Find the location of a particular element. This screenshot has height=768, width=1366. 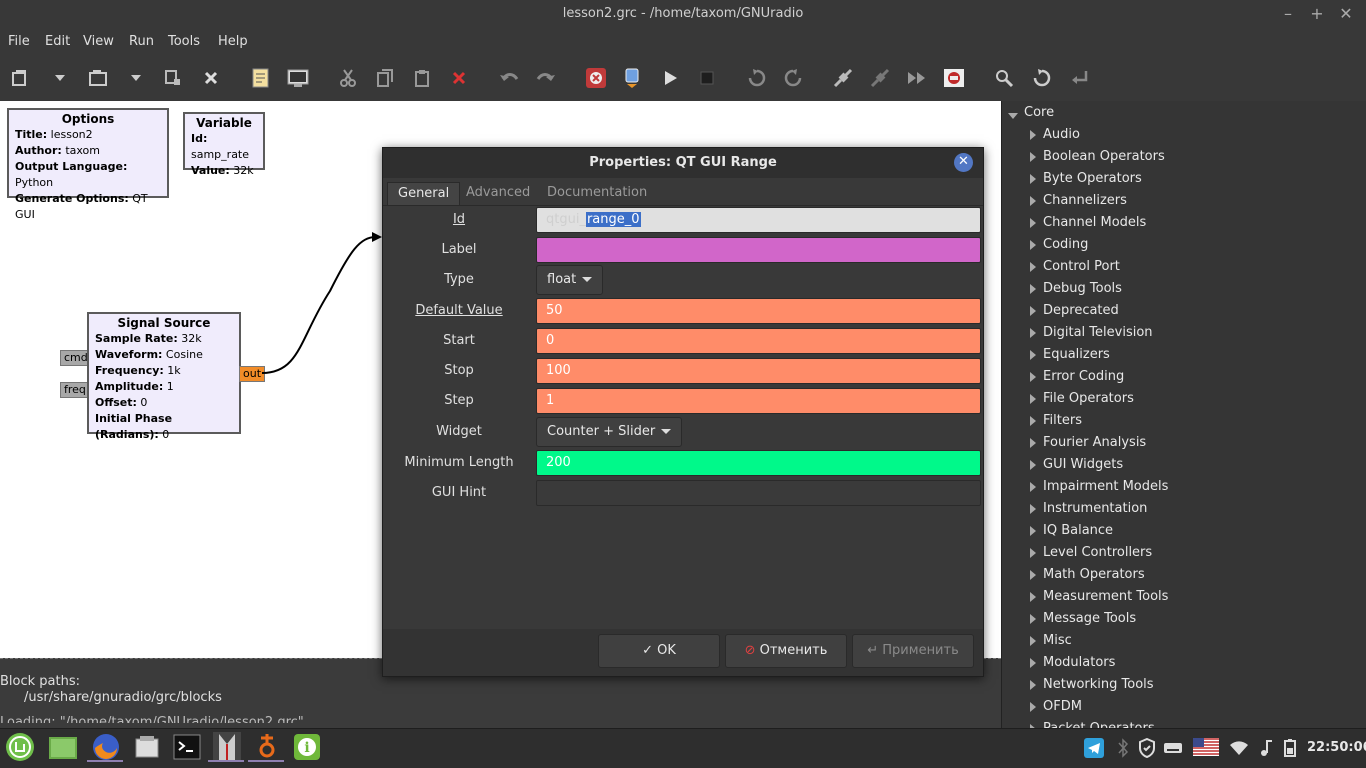

tree-item: GUI Widgets is located at coordinates (1076, 464).